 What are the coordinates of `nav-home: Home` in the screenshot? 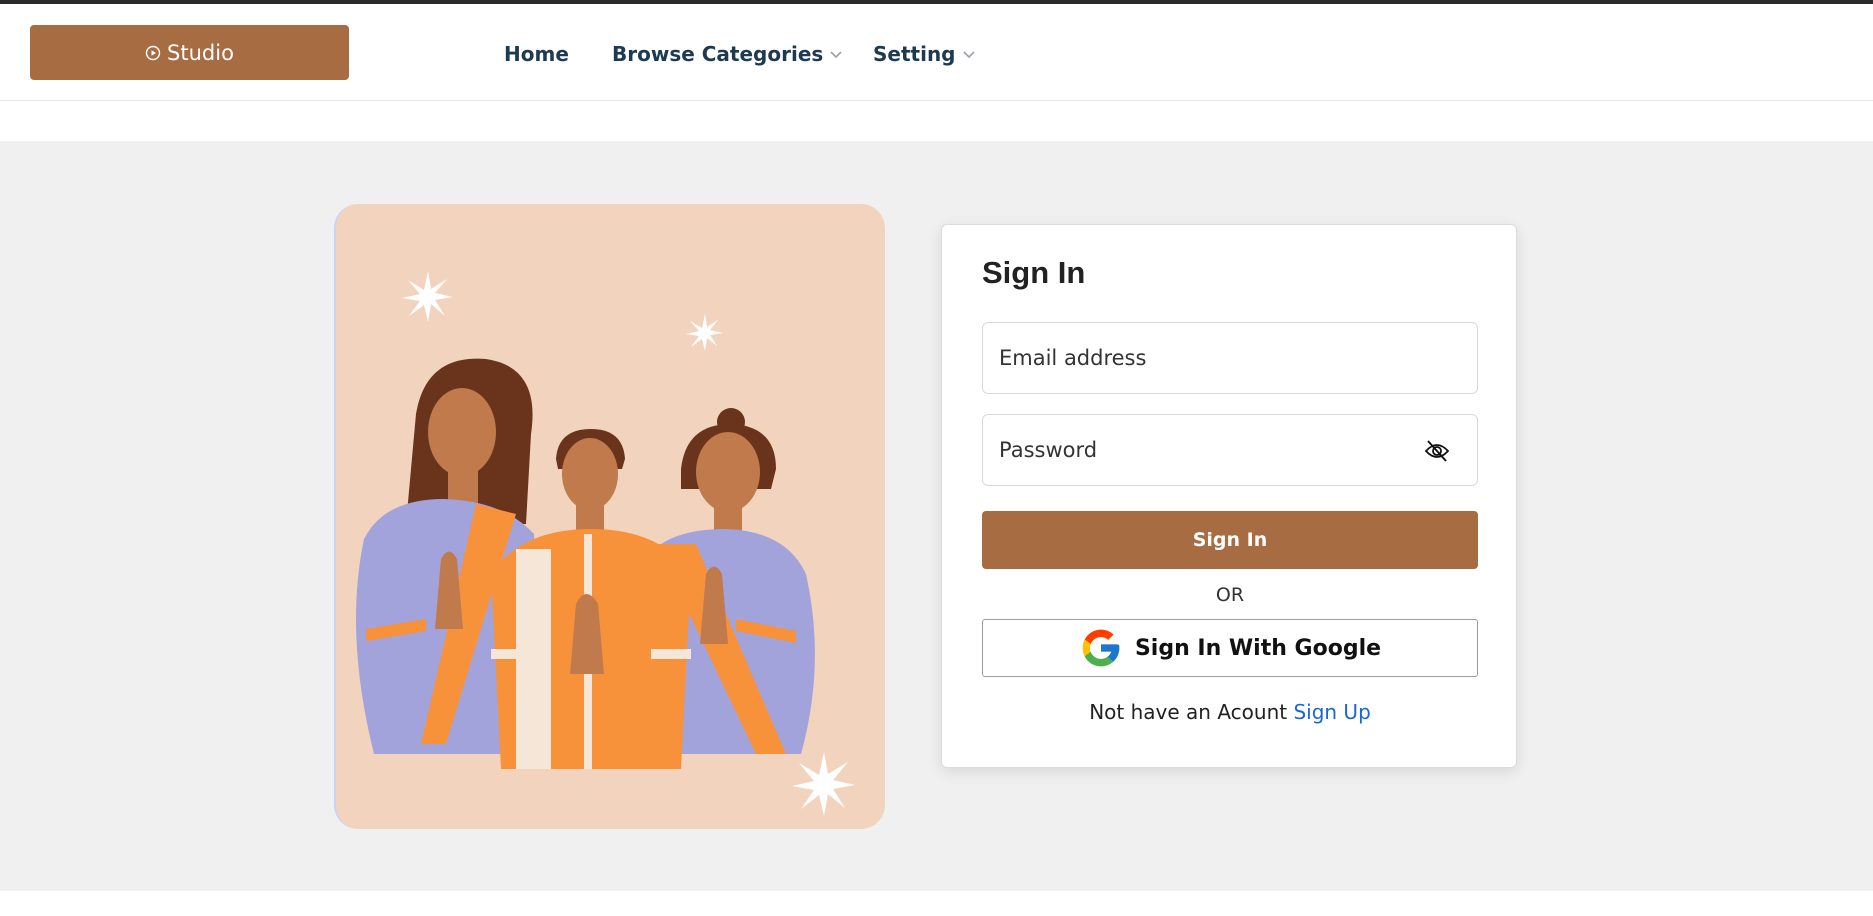 It's located at (536, 54).